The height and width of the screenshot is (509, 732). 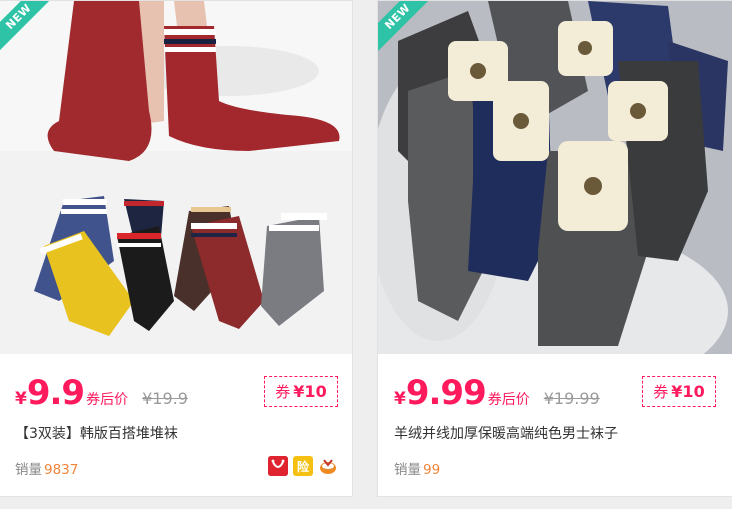 I want to click on sales-info: 销量 9837, so click(x=46, y=468).